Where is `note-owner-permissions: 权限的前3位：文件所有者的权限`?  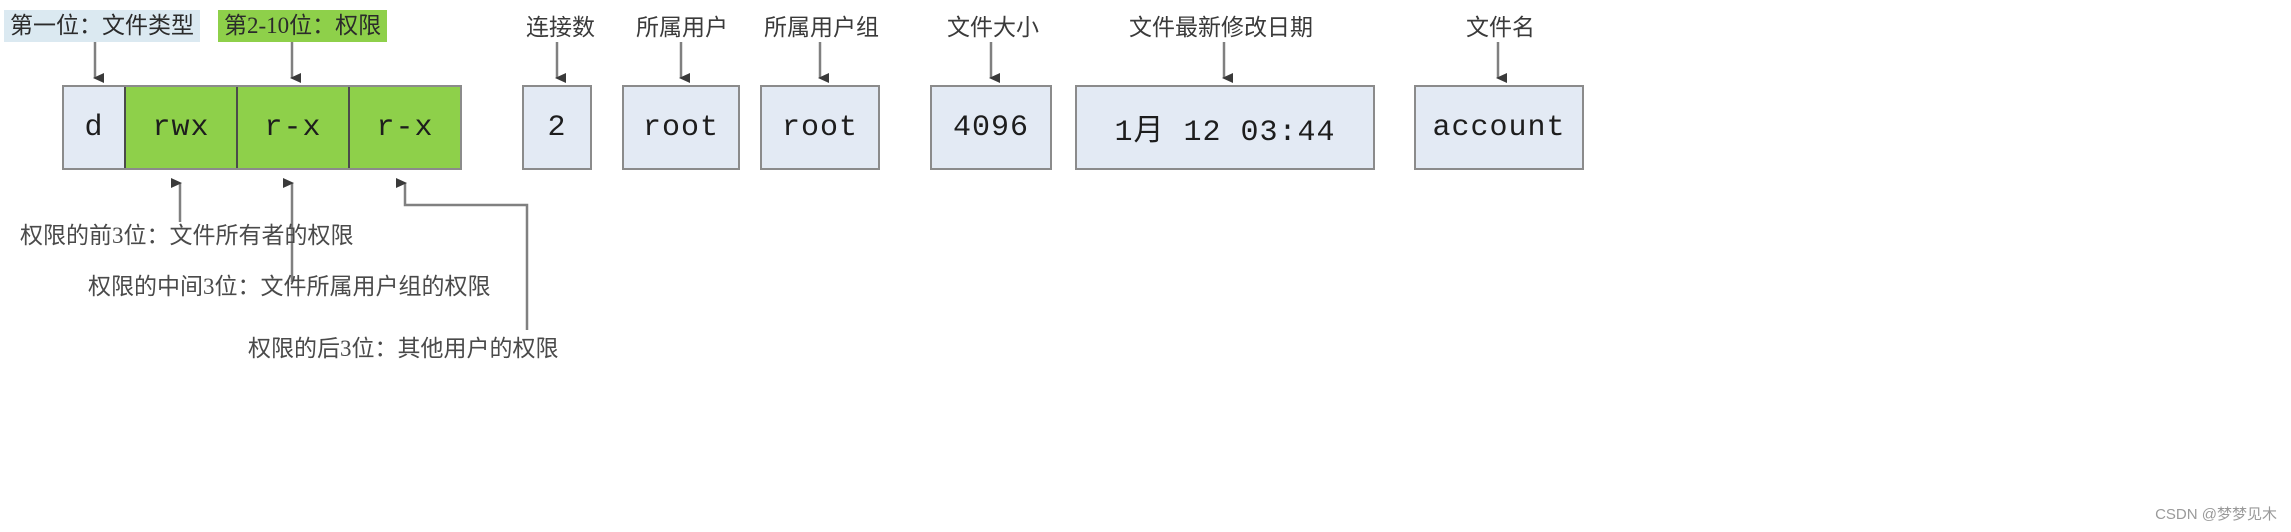
note-owner-permissions: 权限的前3位：文件所有者的权限 is located at coordinates (187, 235).